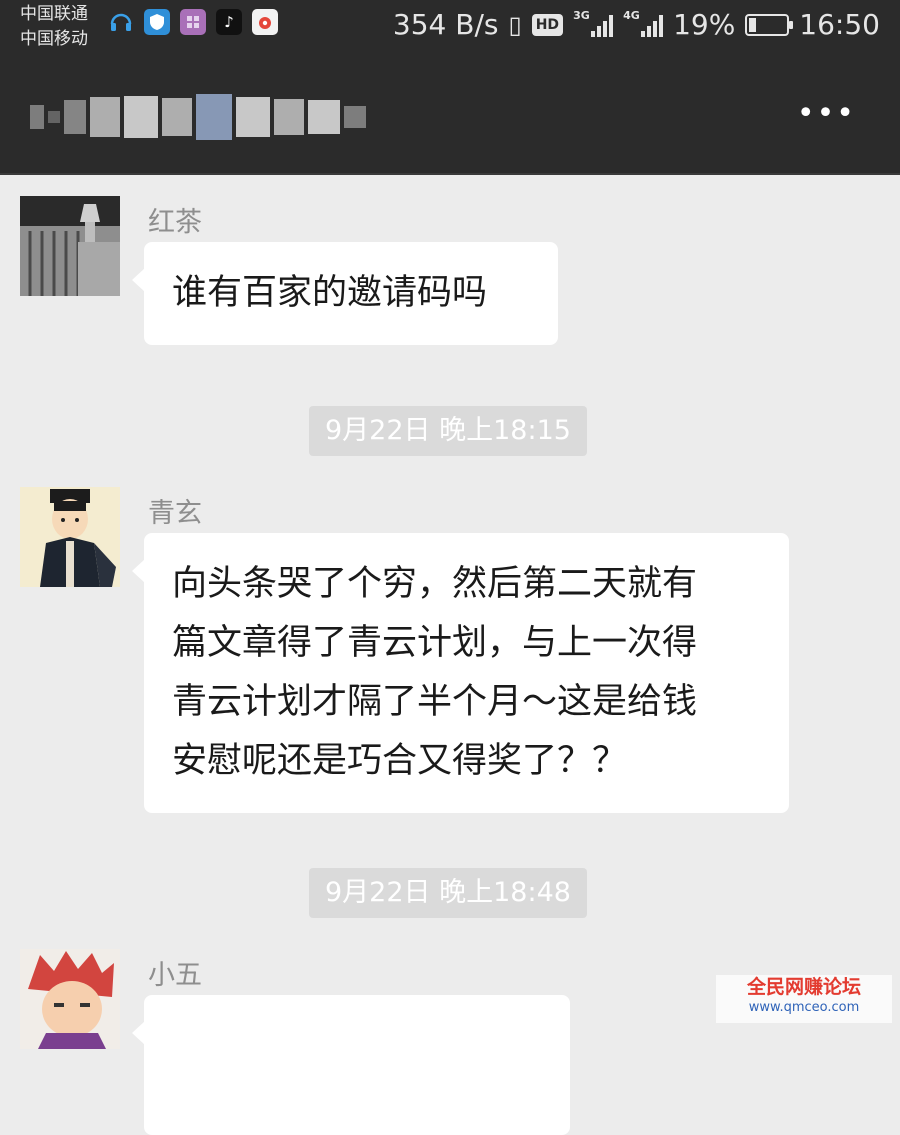 This screenshot has width=900, height=1135. Describe the element at coordinates (175, 975) in the screenshot. I see `sender-name: 小五` at that location.